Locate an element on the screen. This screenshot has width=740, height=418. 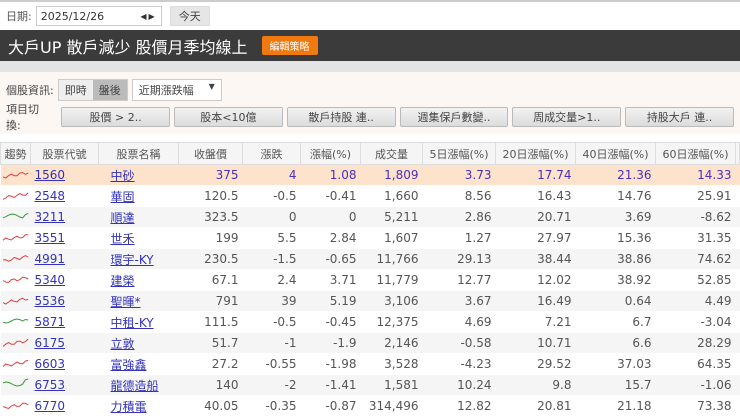
stock-code-link: 6603 is located at coordinates (50, 364).